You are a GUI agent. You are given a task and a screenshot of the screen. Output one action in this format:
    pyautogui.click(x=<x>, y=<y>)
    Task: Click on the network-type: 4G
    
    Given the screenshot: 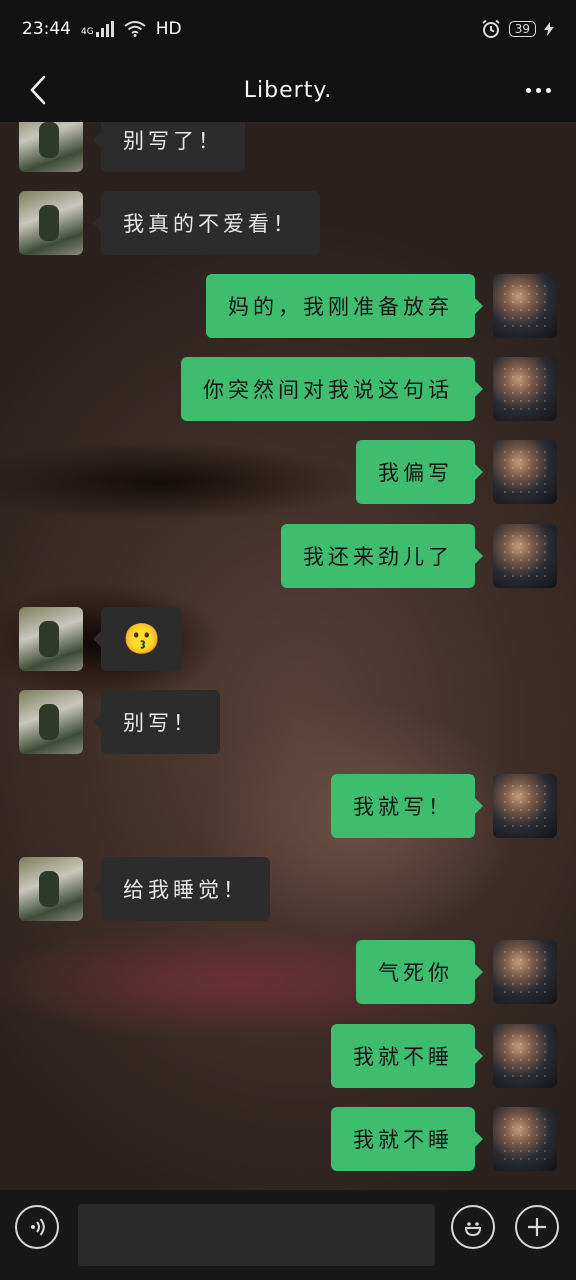 What is the action you would take?
    pyautogui.click(x=87, y=32)
    